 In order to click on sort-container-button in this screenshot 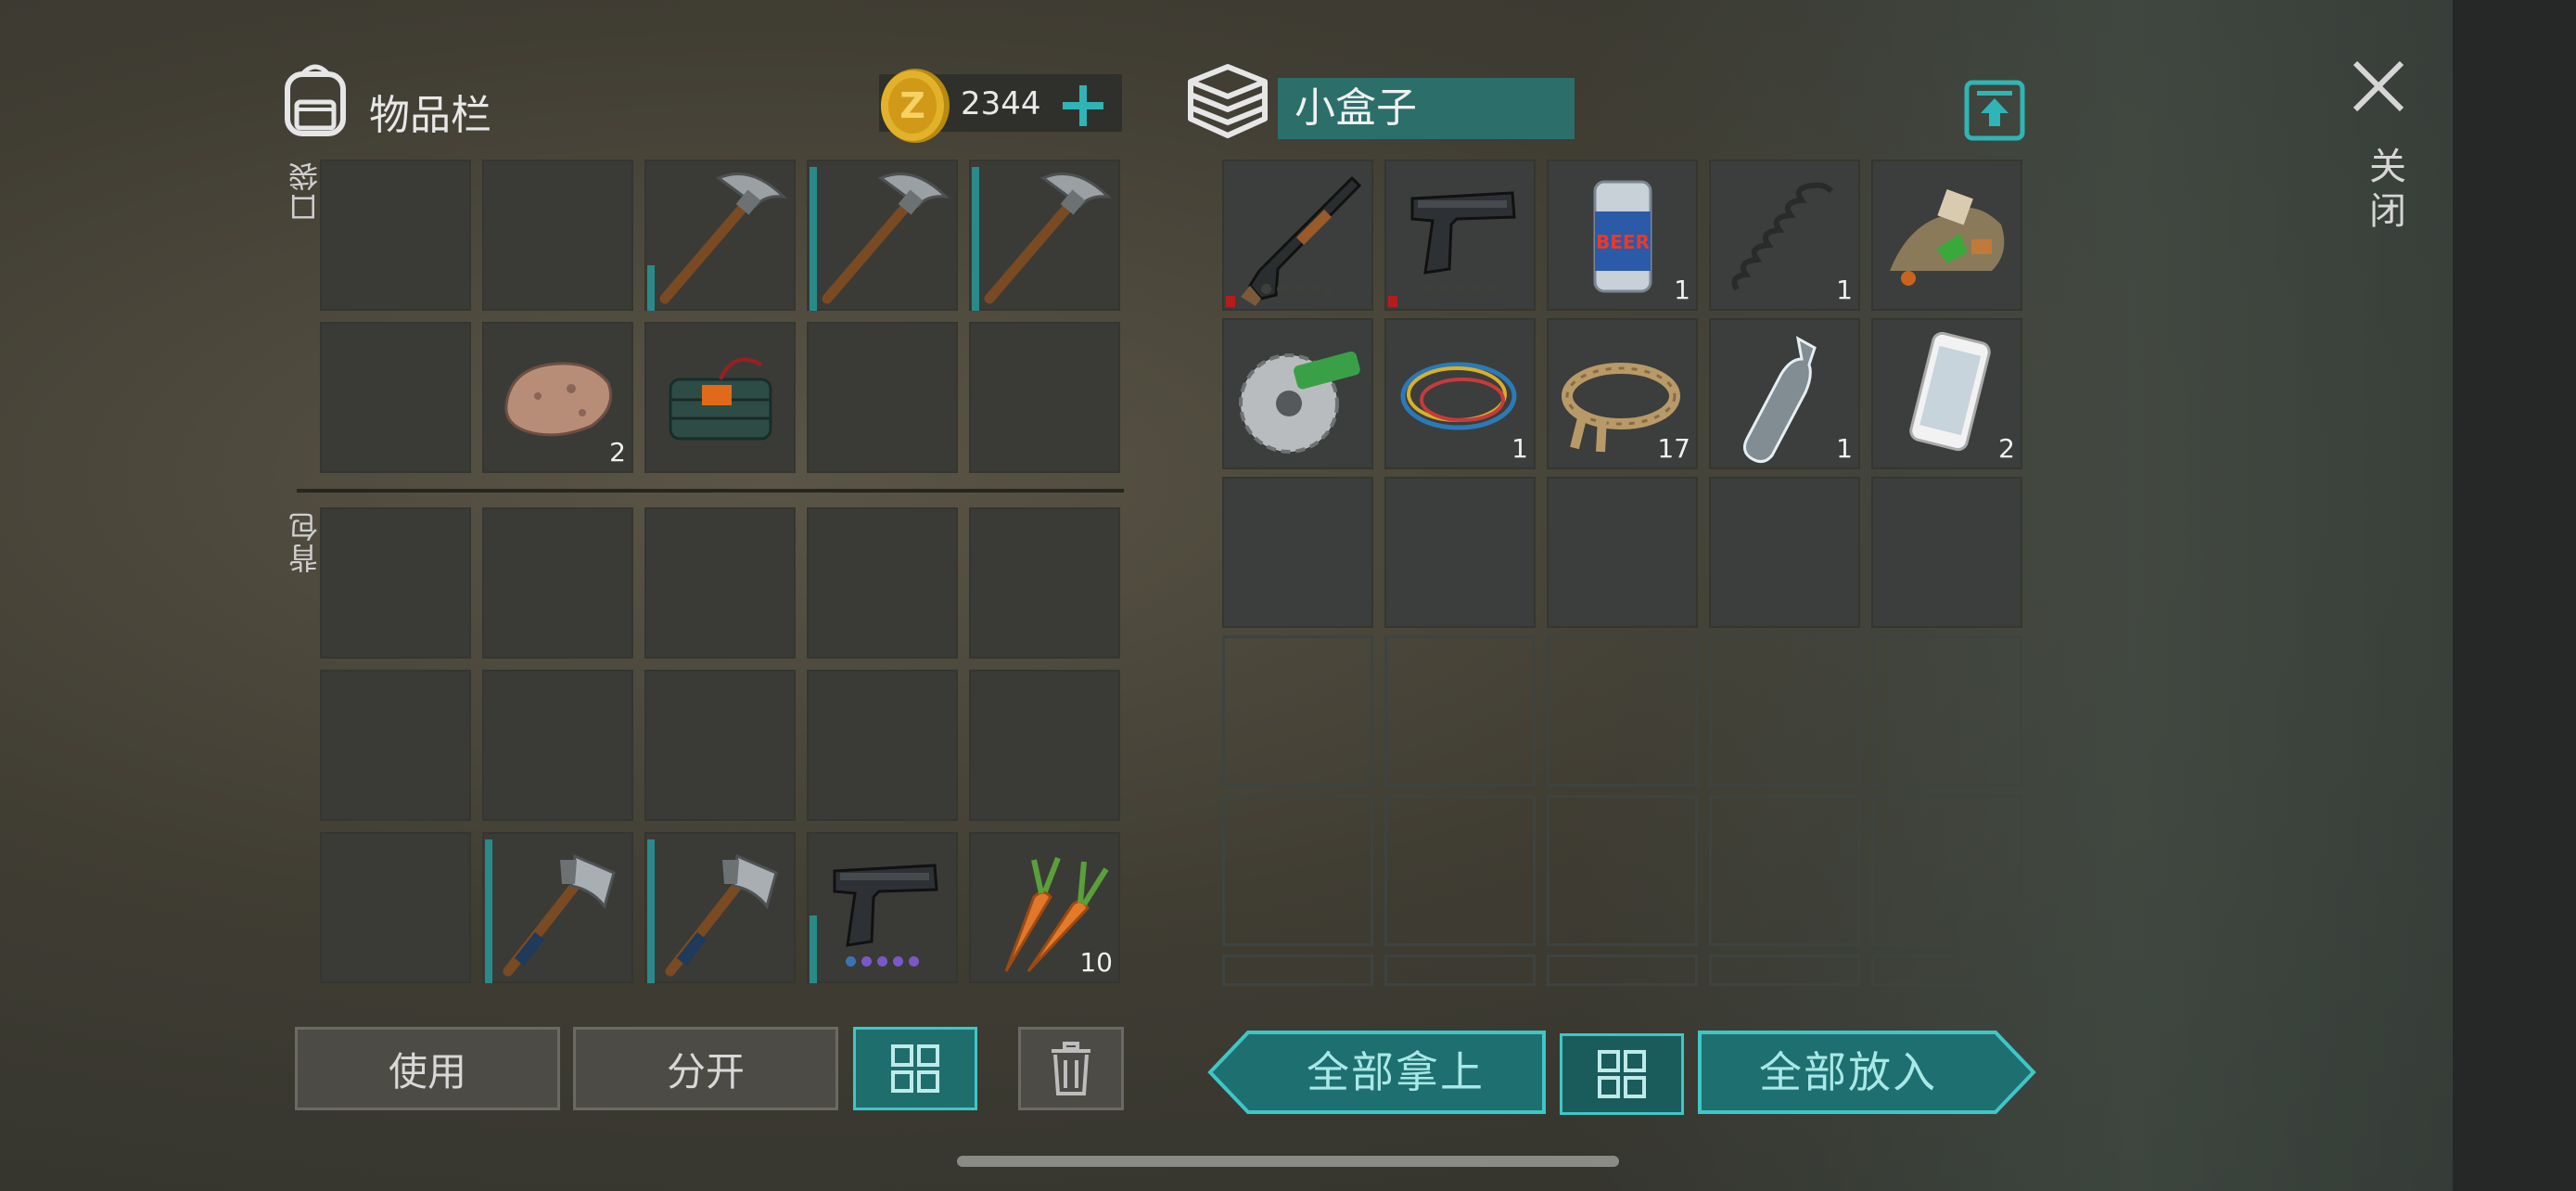, I will do `click(1622, 1074)`.